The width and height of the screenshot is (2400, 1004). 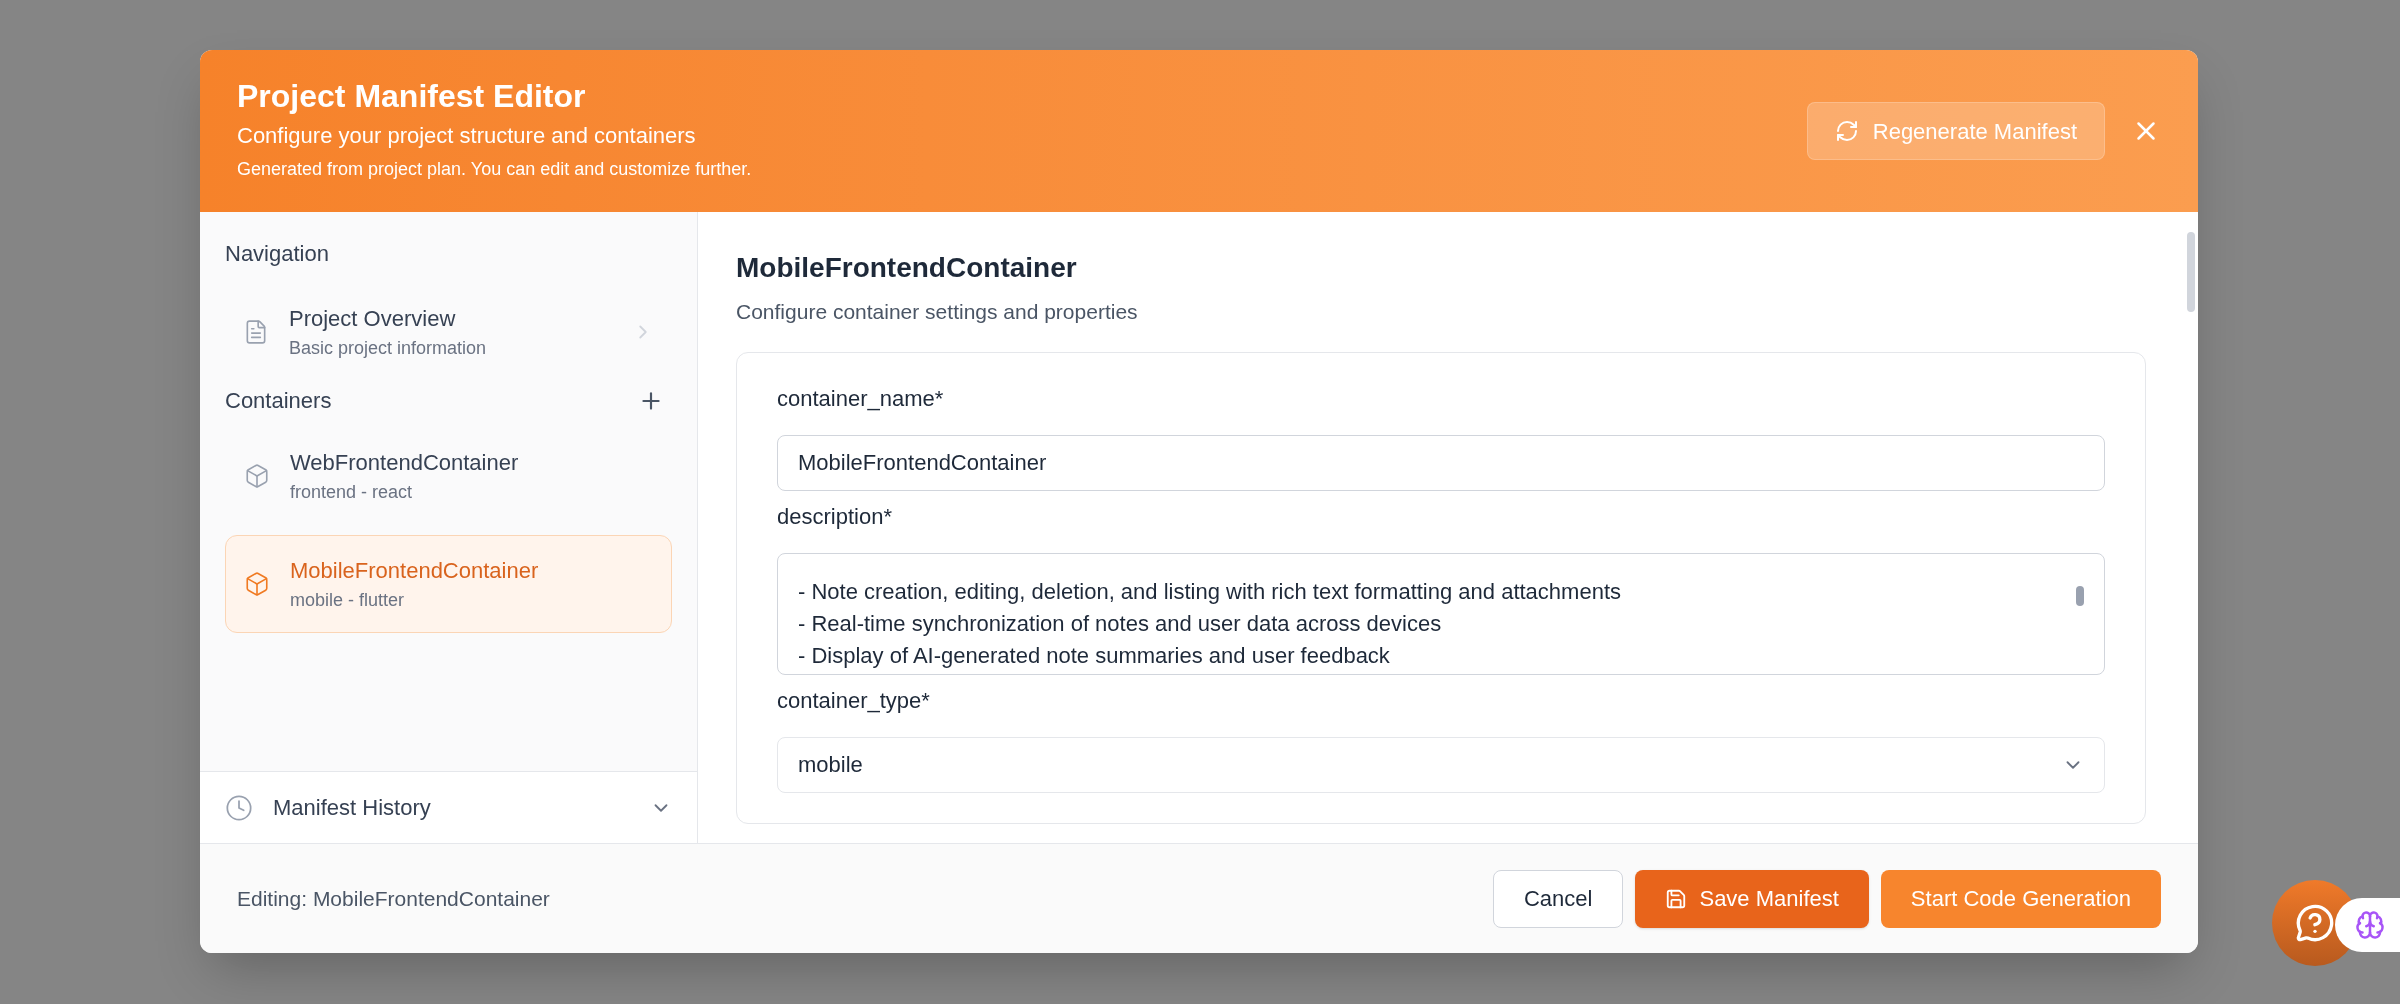 What do you see at coordinates (388, 348) in the screenshot?
I see `item-subtitle: Basic project information` at bounding box center [388, 348].